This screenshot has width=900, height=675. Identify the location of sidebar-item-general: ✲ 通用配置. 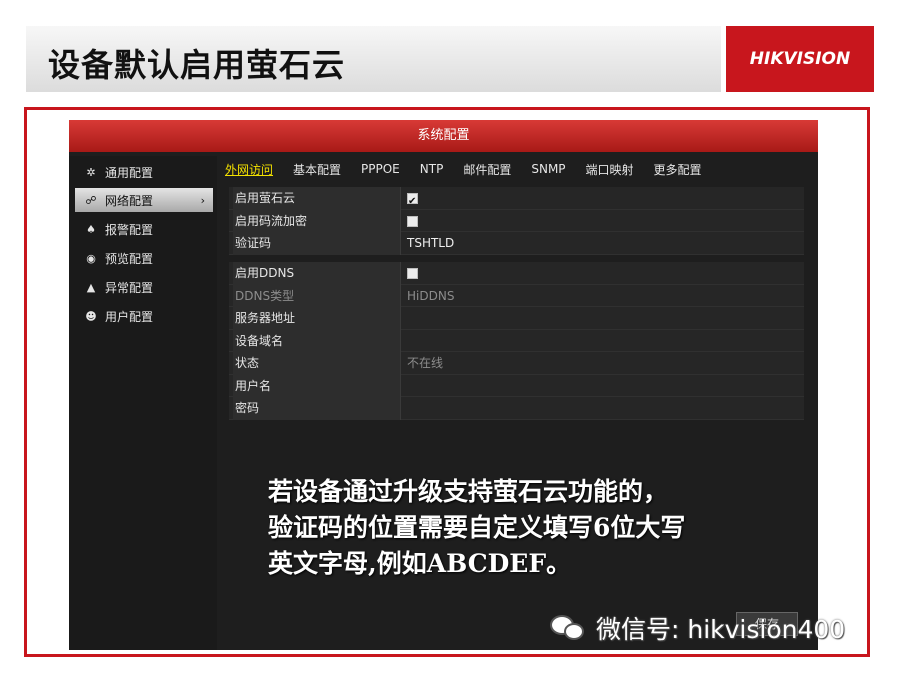
(144, 172).